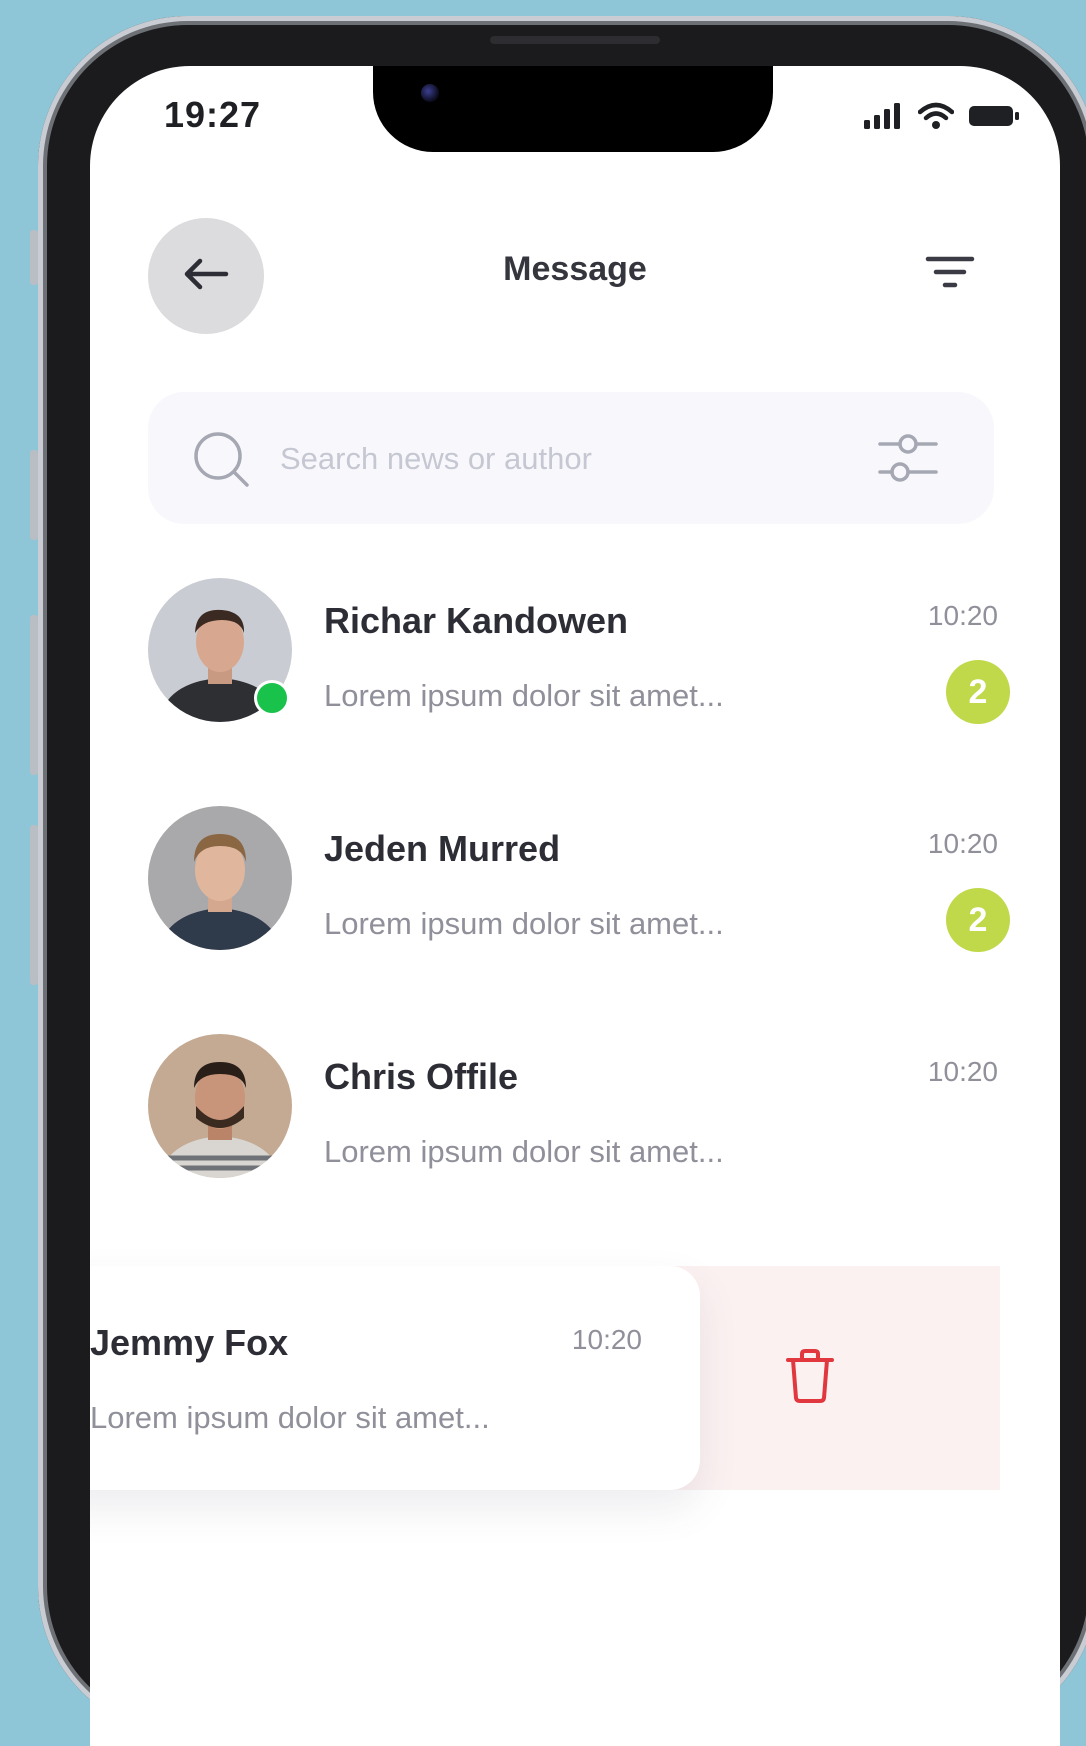 This screenshot has width=1086, height=1746. I want to click on camera-notch, so click(573, 109).